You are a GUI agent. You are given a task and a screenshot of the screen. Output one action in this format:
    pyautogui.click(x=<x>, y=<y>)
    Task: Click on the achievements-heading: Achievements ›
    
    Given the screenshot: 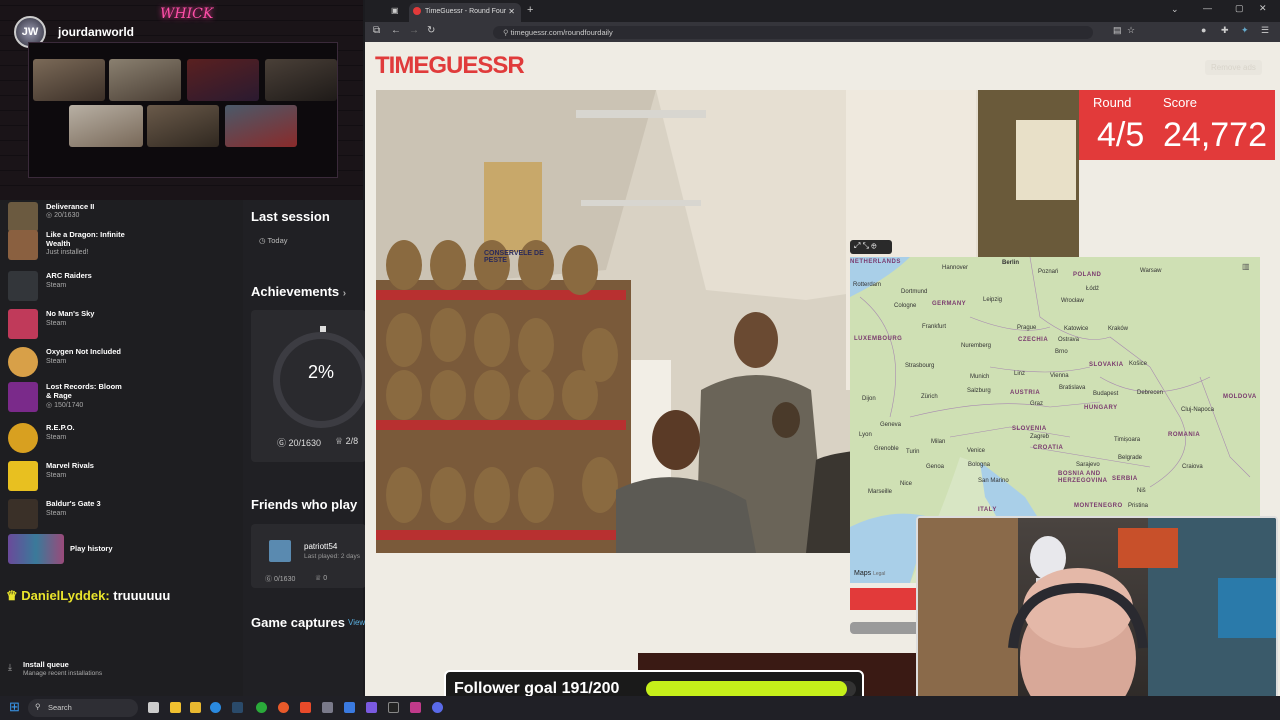 What is the action you would take?
    pyautogui.click(x=298, y=291)
    